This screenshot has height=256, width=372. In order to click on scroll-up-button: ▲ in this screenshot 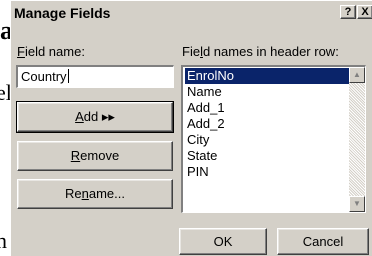, I will do `click(357, 75)`.